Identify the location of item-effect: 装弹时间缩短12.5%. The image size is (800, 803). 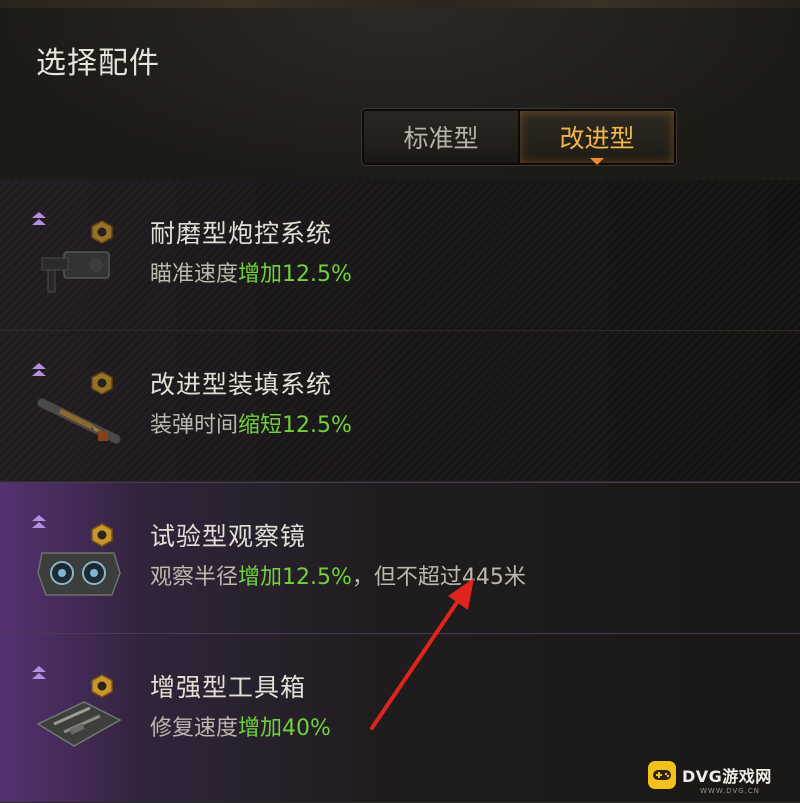
(251, 425).